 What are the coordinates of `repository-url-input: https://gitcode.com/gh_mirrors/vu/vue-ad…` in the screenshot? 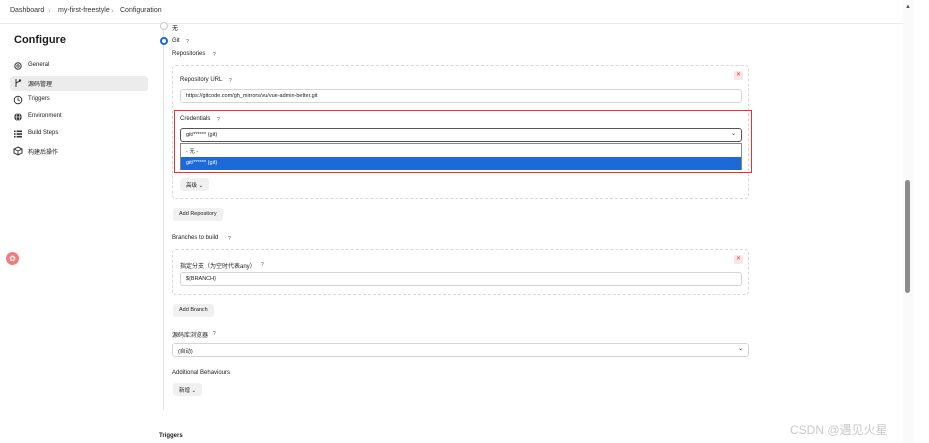 It's located at (461, 96).